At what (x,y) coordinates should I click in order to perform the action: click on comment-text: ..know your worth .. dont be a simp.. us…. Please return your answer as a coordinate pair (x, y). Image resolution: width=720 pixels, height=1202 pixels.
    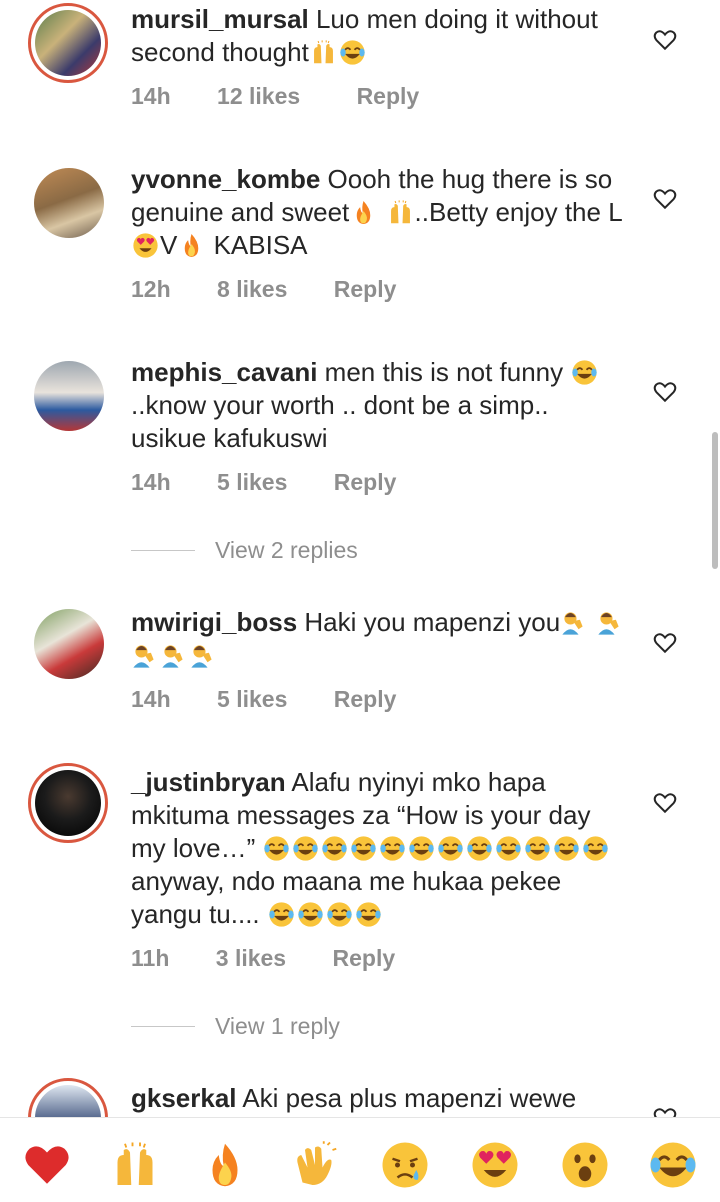
    Looking at the image, I should click on (340, 421).